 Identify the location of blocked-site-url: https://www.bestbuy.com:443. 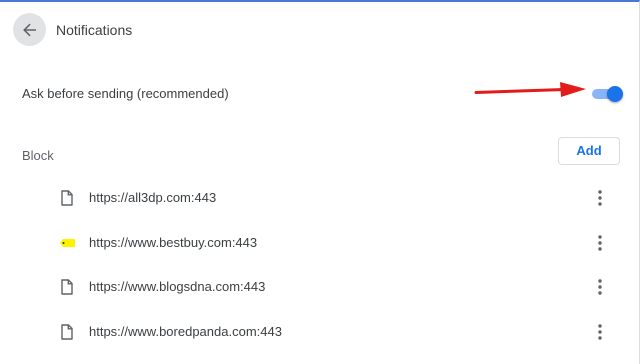
(173, 242).